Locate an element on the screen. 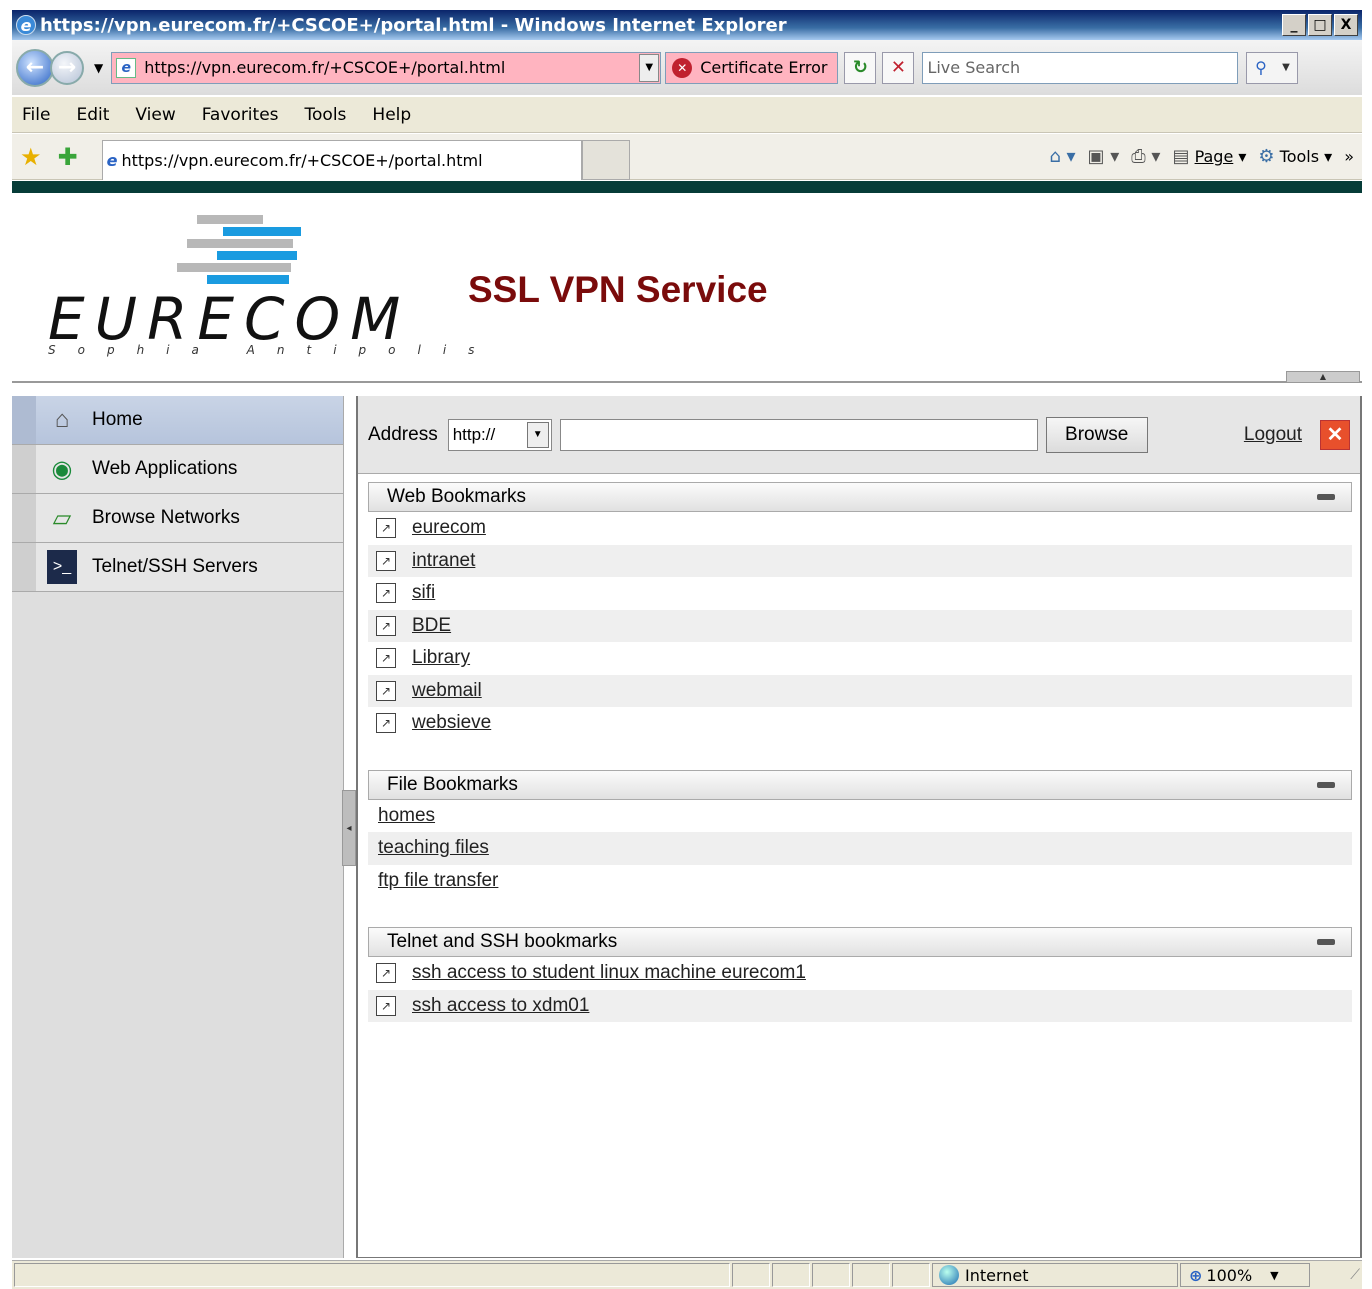  bookmark-link-intranet: intranet is located at coordinates (443, 561).